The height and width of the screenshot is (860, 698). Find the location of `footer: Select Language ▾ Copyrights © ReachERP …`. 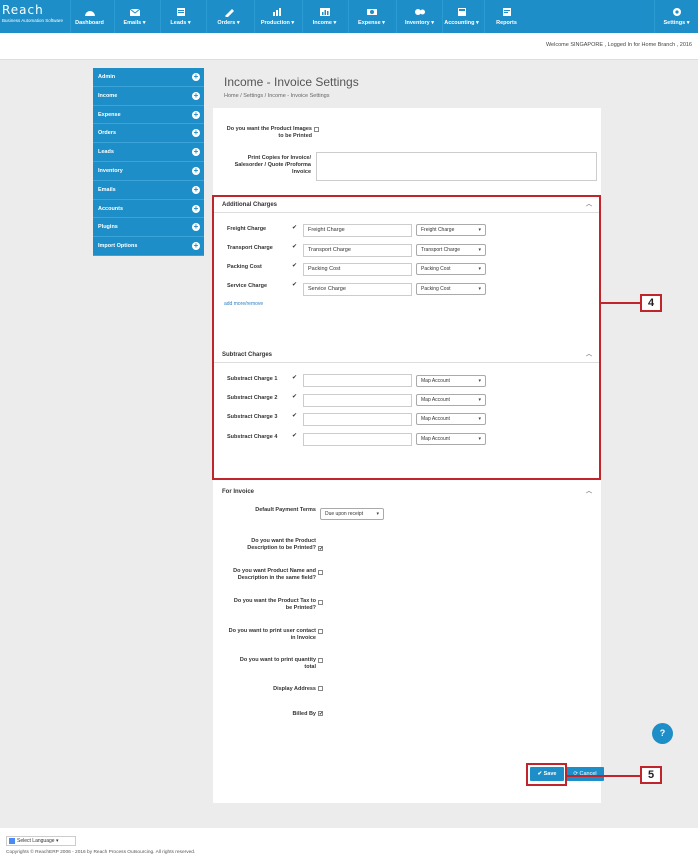

footer: Select Language ▾ Copyrights © ReachERP … is located at coordinates (349, 844).